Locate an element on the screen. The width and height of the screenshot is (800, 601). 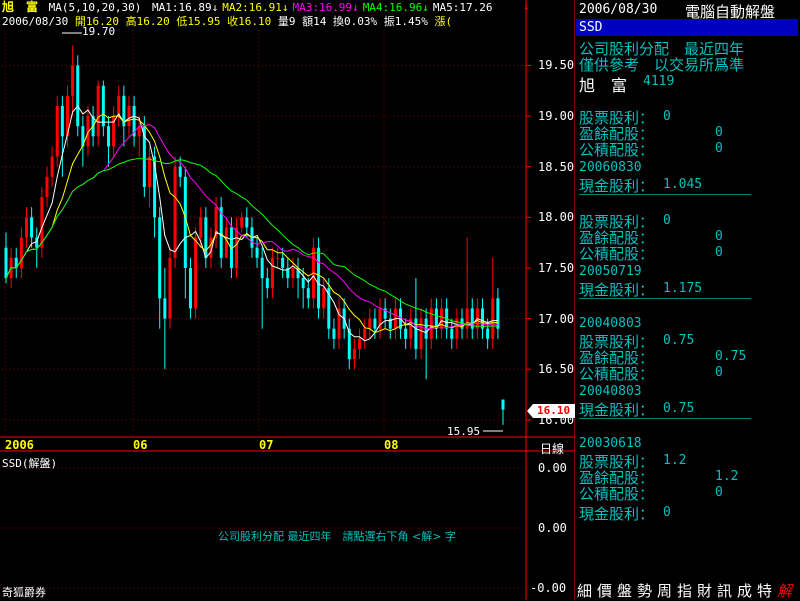
price-axis-label: 18.00 is located at coordinates (556, 217).